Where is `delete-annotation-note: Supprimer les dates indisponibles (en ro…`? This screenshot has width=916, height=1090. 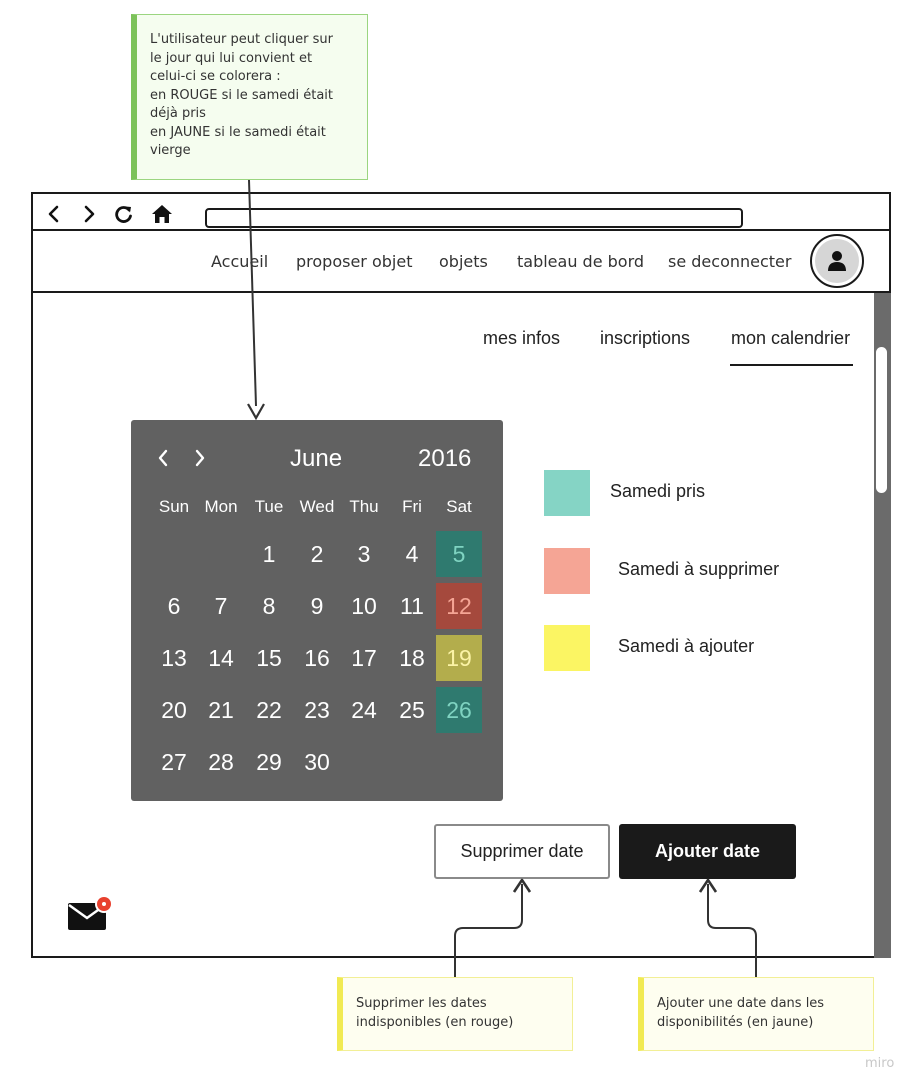 delete-annotation-note: Supprimer les dates indisponibles (en ro… is located at coordinates (455, 1014).